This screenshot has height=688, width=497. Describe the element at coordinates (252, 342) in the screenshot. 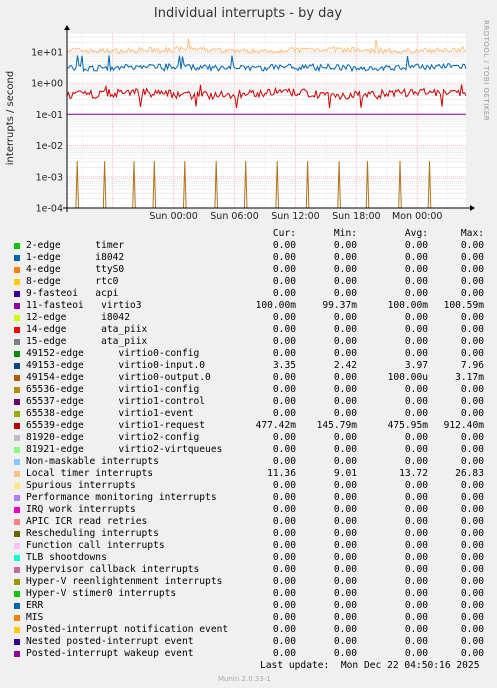

I see `legend-row: 15-edge ata_piix 0.00 0.00 0.00 0.00` at that location.